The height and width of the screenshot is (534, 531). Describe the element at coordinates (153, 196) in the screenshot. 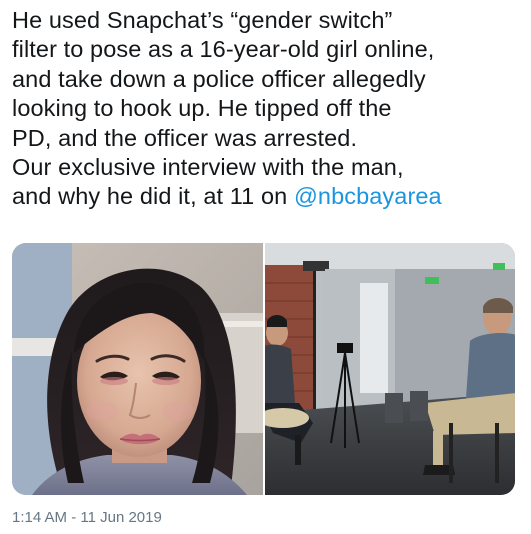

I see `tweet-text-line: and why he did it, at 11 on` at that location.